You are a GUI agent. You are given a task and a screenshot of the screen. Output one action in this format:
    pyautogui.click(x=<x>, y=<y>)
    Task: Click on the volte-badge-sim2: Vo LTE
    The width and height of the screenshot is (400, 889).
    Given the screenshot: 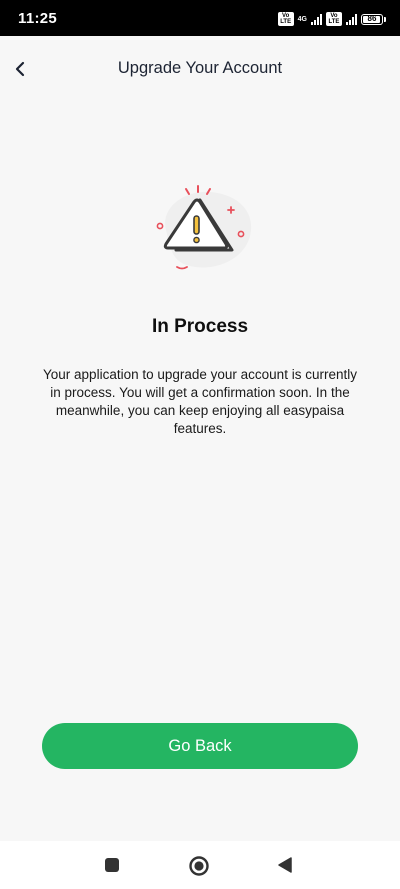 What is the action you would take?
    pyautogui.click(x=334, y=19)
    